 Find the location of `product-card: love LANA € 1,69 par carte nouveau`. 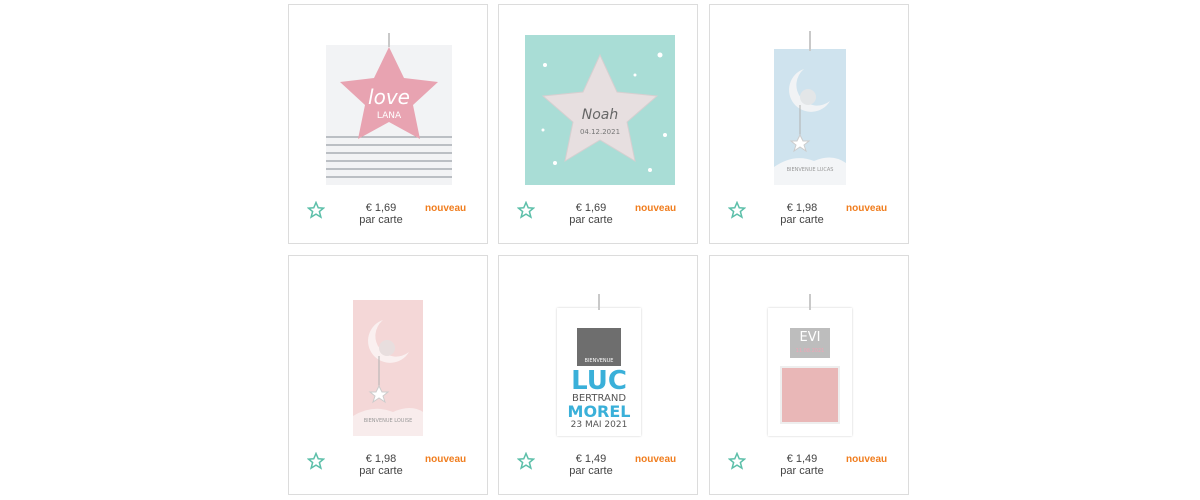

product-card: love LANA € 1,69 par carte nouveau is located at coordinates (388, 124).